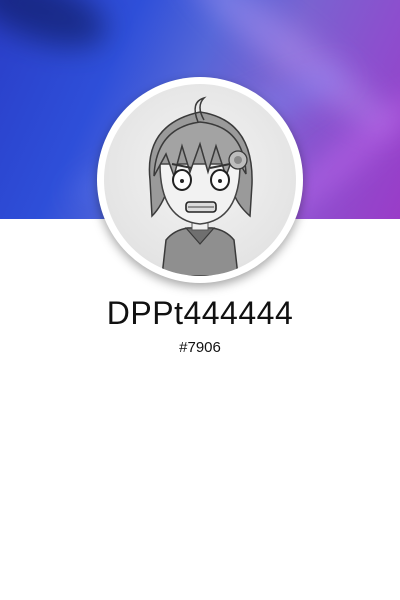 This screenshot has height=600, width=400. What do you see at coordinates (200, 186) in the screenshot?
I see `avatar-character-icon` at bounding box center [200, 186].